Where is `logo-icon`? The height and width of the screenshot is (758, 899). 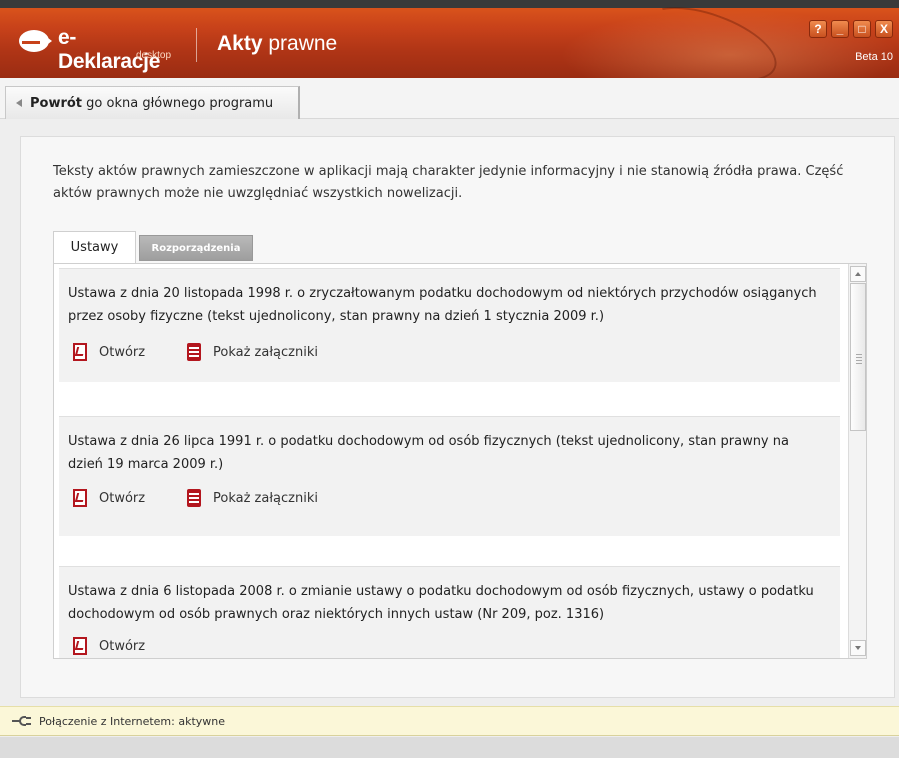 logo-icon is located at coordinates (35, 41).